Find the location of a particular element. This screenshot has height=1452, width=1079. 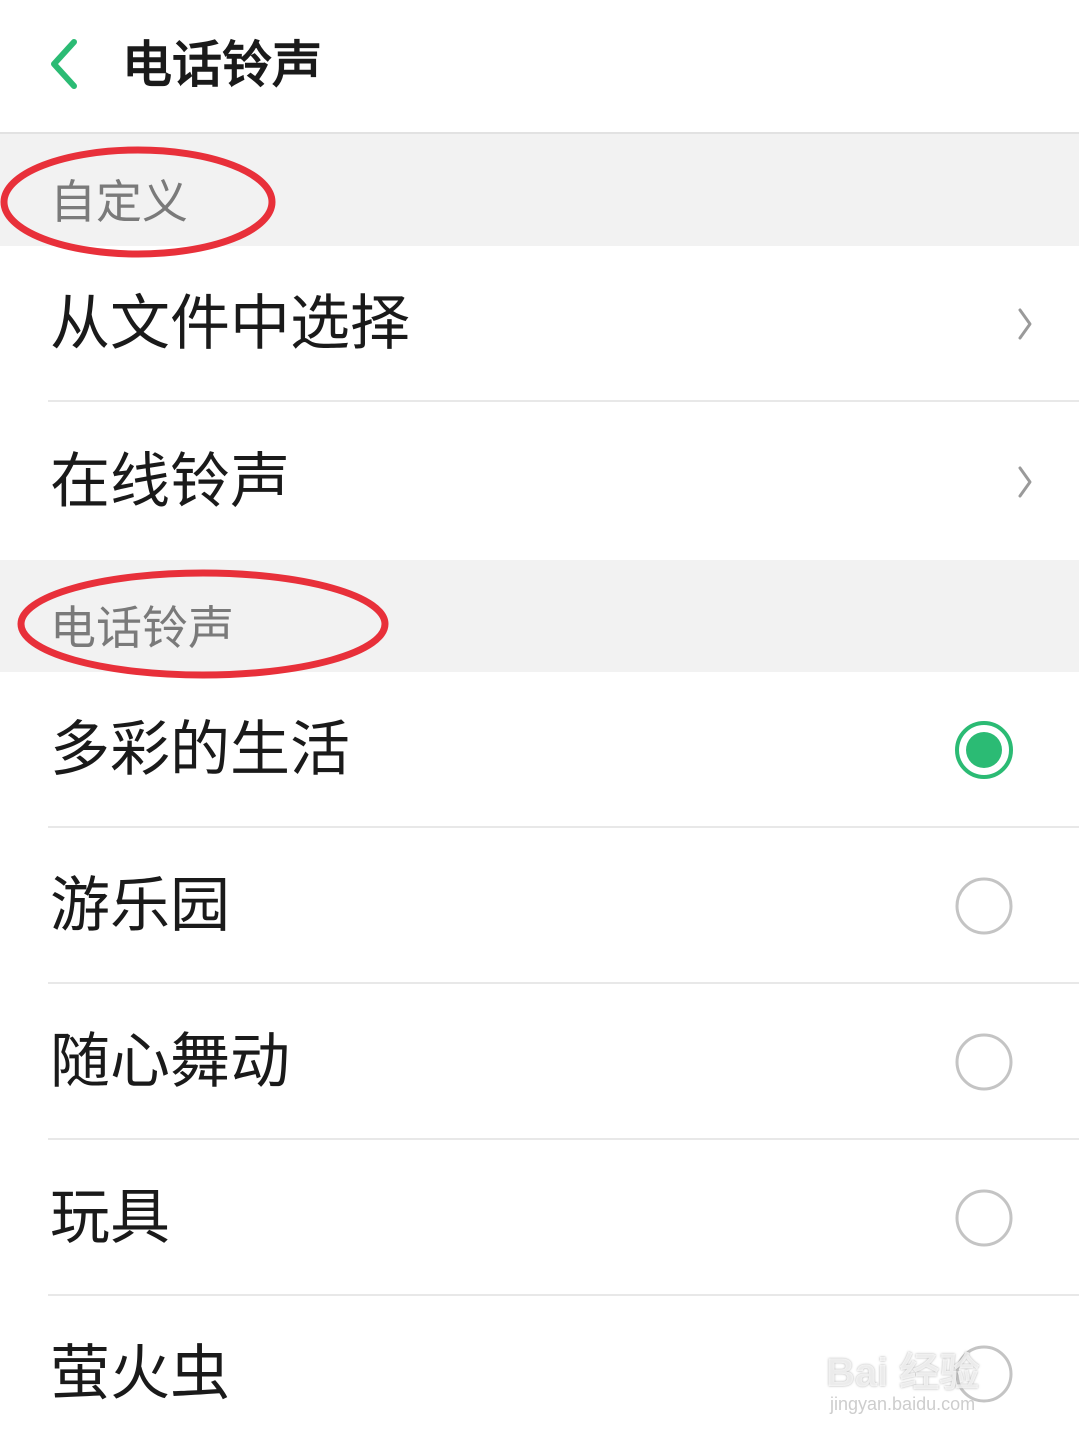

ringtone-label: 游乐园 is located at coordinates (140, 906).